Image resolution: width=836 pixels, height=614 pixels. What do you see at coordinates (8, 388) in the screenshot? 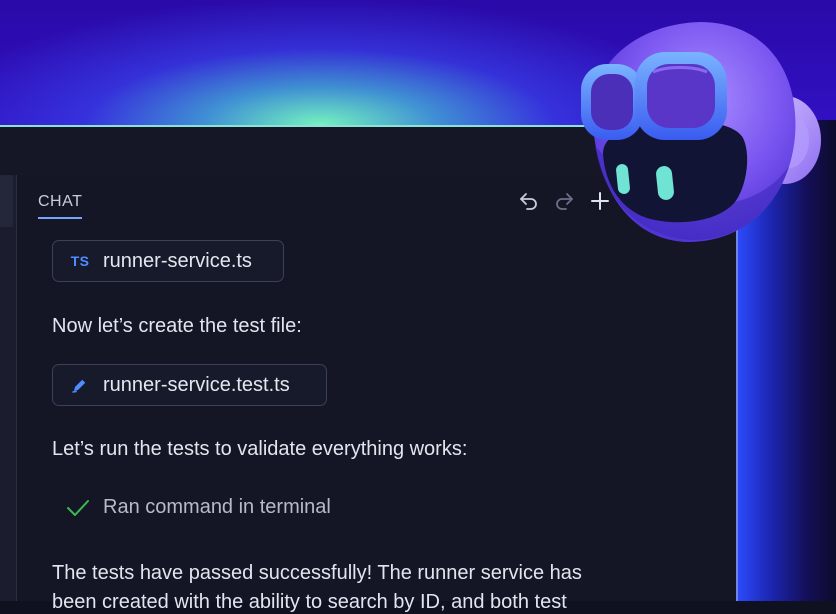
I see `left-side-rail` at bounding box center [8, 388].